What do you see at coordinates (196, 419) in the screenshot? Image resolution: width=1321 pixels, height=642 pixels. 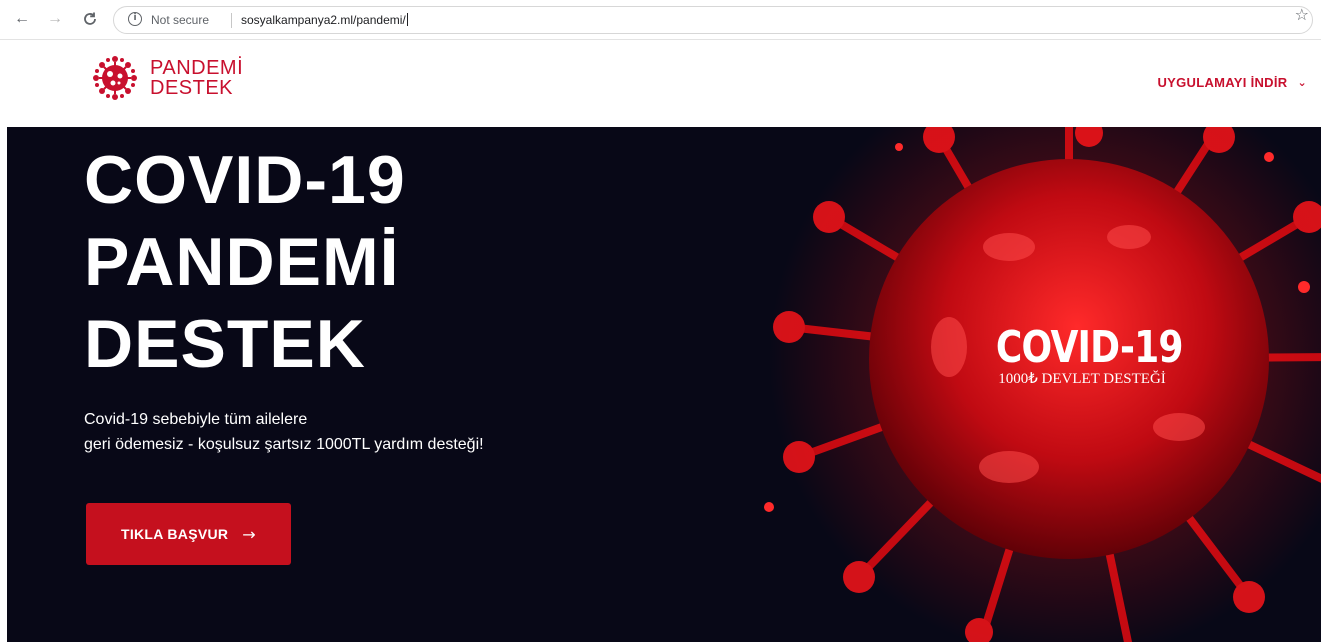 I see `hero-description-line-1: Covid-19 sebebiyle tüm ailelere` at bounding box center [196, 419].